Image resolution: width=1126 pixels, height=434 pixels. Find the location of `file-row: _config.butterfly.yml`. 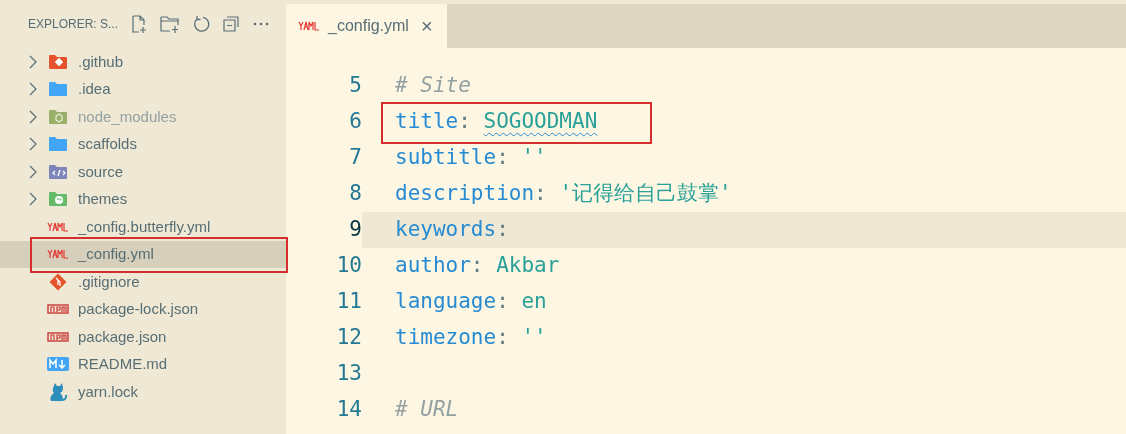

file-row: _config.butterfly.yml is located at coordinates (143, 227).